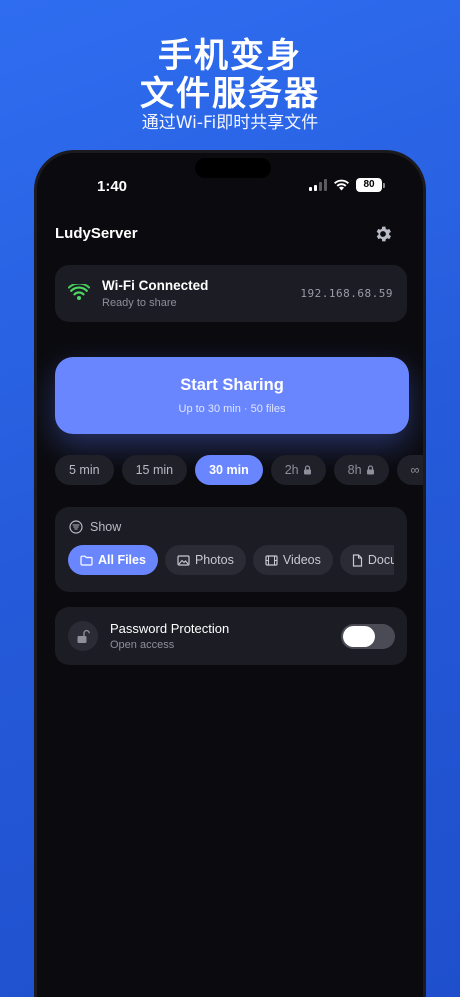 This screenshot has width=460, height=997. I want to click on duration-label: 30 min, so click(229, 470).